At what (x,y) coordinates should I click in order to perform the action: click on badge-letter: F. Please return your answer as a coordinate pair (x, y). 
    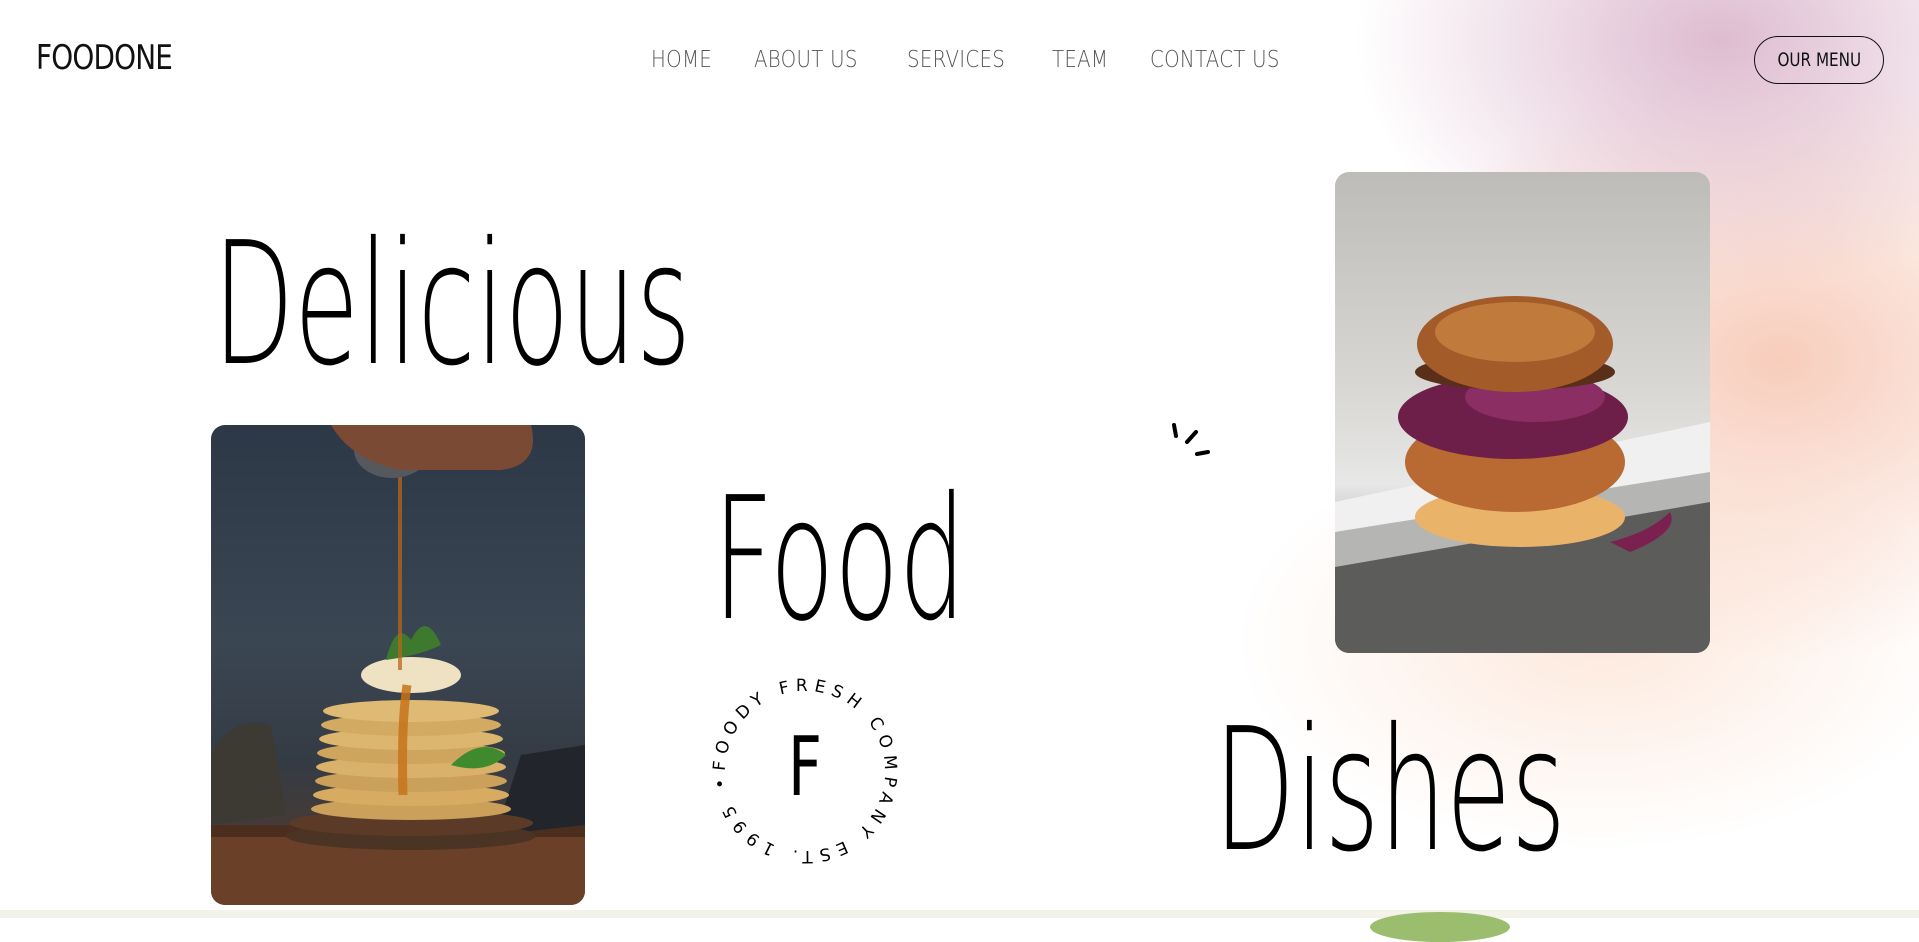
    Looking at the image, I should click on (805, 766).